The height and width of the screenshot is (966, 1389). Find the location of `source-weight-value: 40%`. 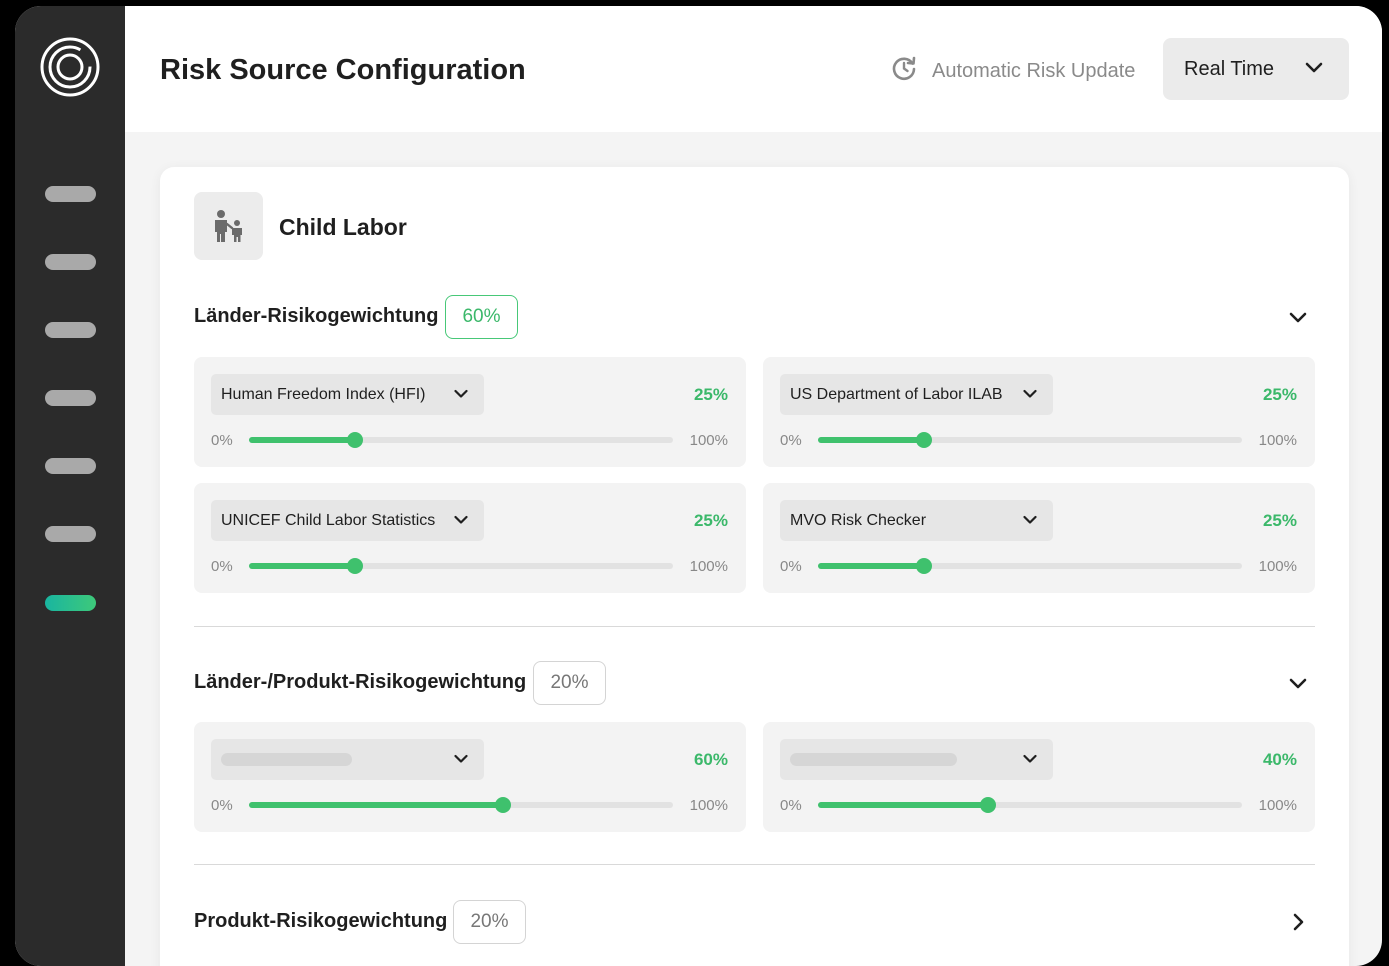

source-weight-value: 40% is located at coordinates (1279, 759).